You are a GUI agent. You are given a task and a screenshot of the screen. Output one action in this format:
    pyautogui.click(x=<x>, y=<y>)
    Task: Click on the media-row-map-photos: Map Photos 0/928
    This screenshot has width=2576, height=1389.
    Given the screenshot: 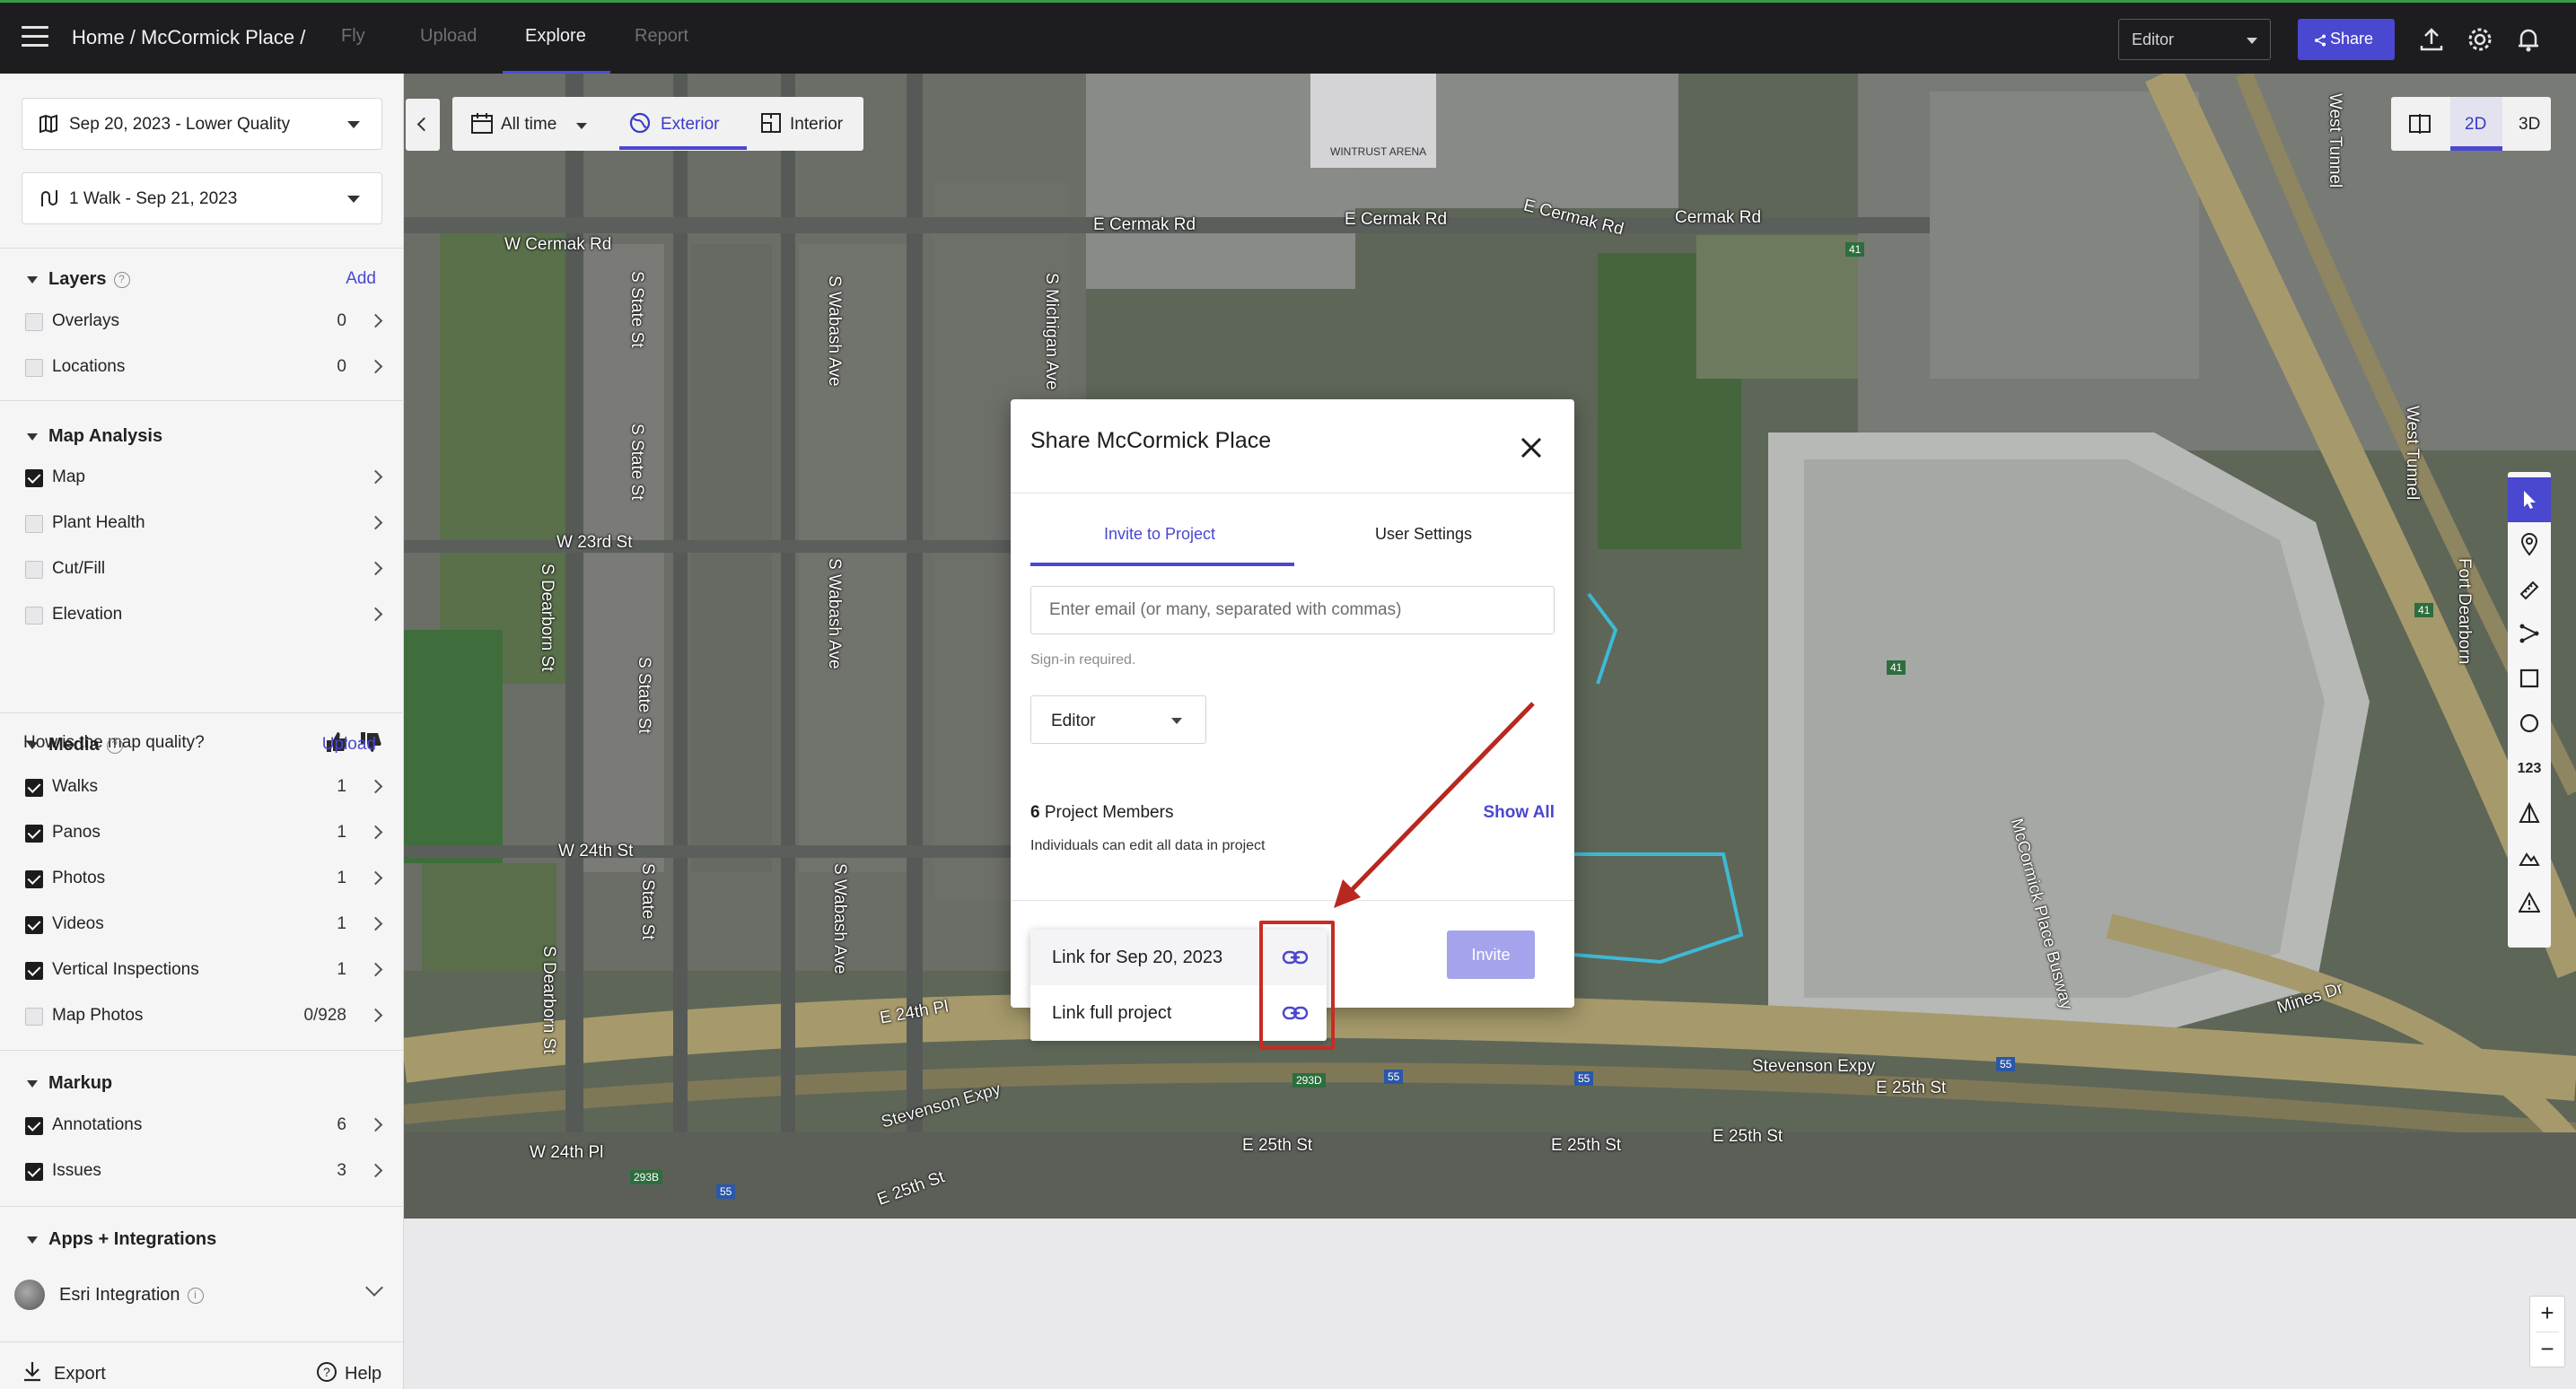 What is the action you would take?
    pyautogui.click(x=204, y=1016)
    